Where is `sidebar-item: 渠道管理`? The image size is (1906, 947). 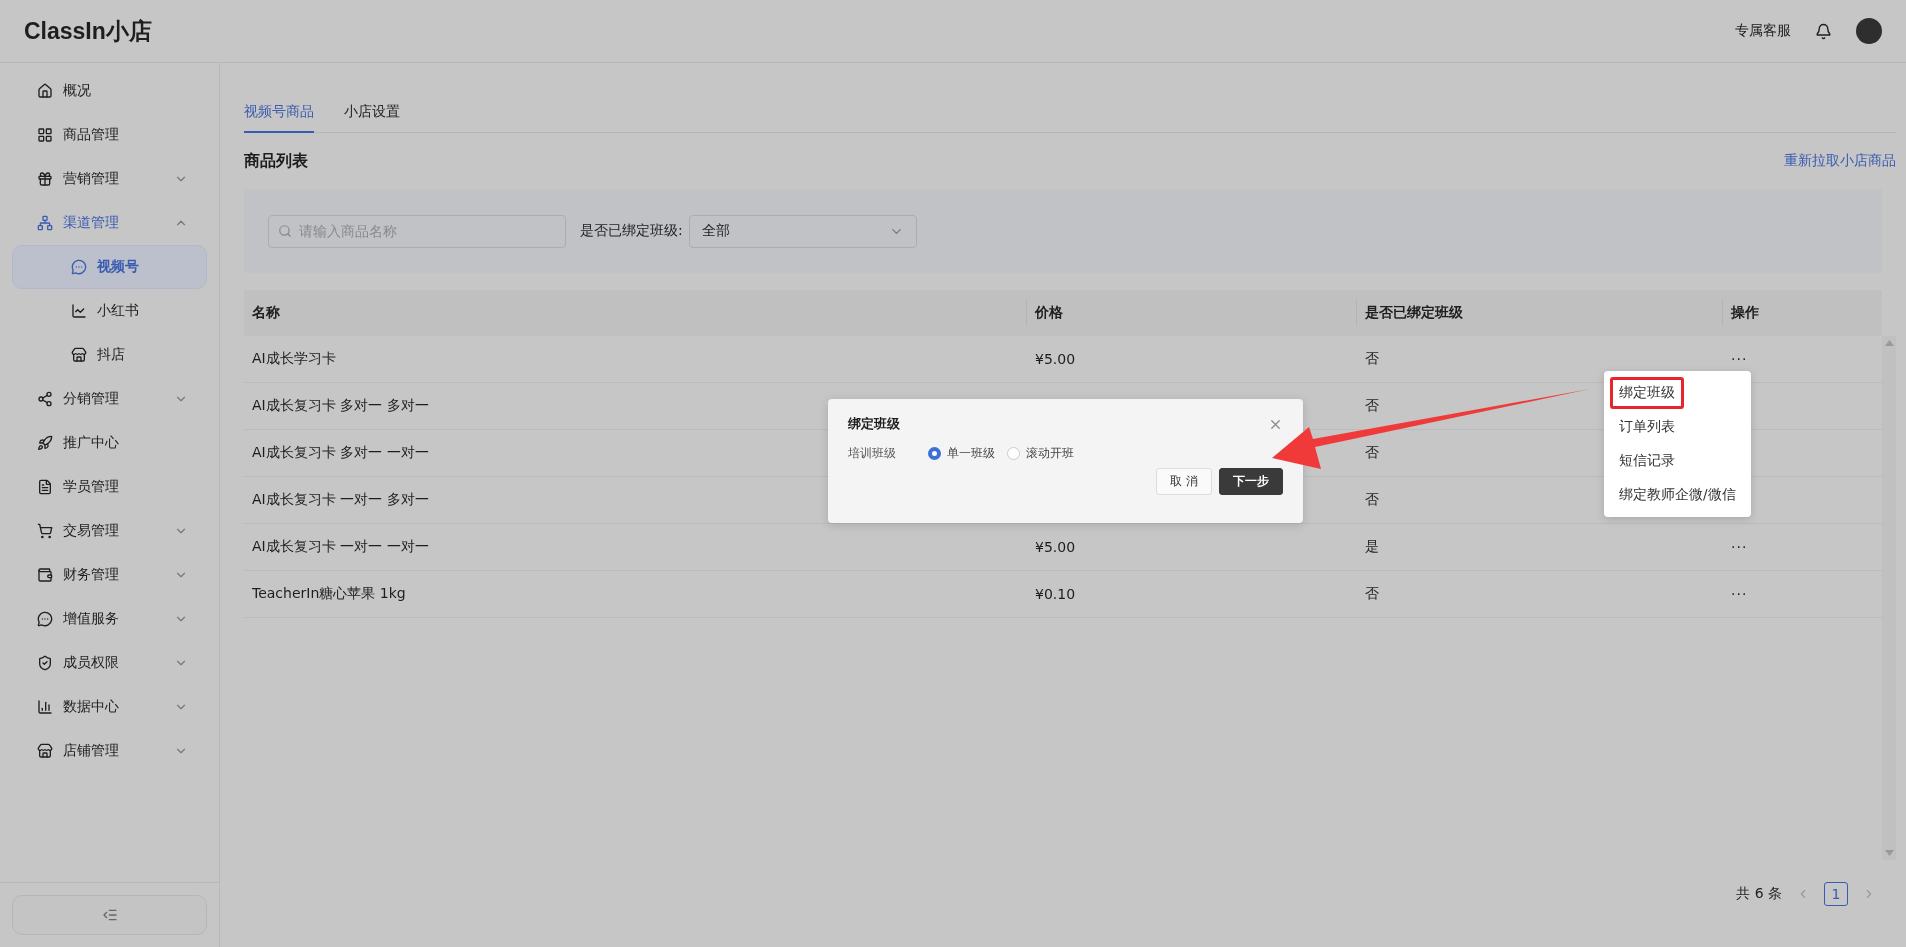
sidebar-item: 渠道管理 is located at coordinates (109, 223).